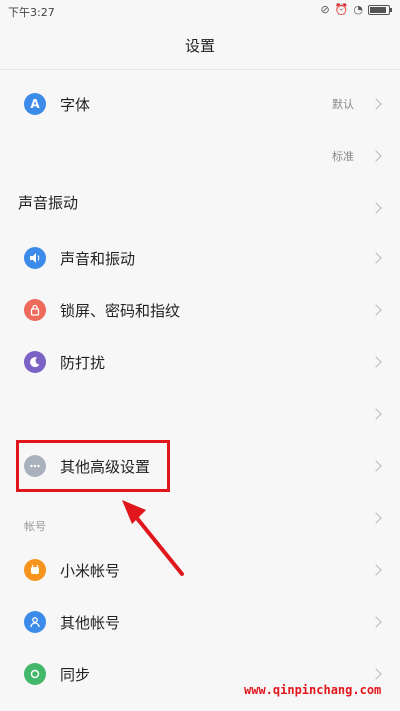  Describe the element at coordinates (313, 690) in the screenshot. I see `watermark-text: www.qinpinchang.com` at that location.